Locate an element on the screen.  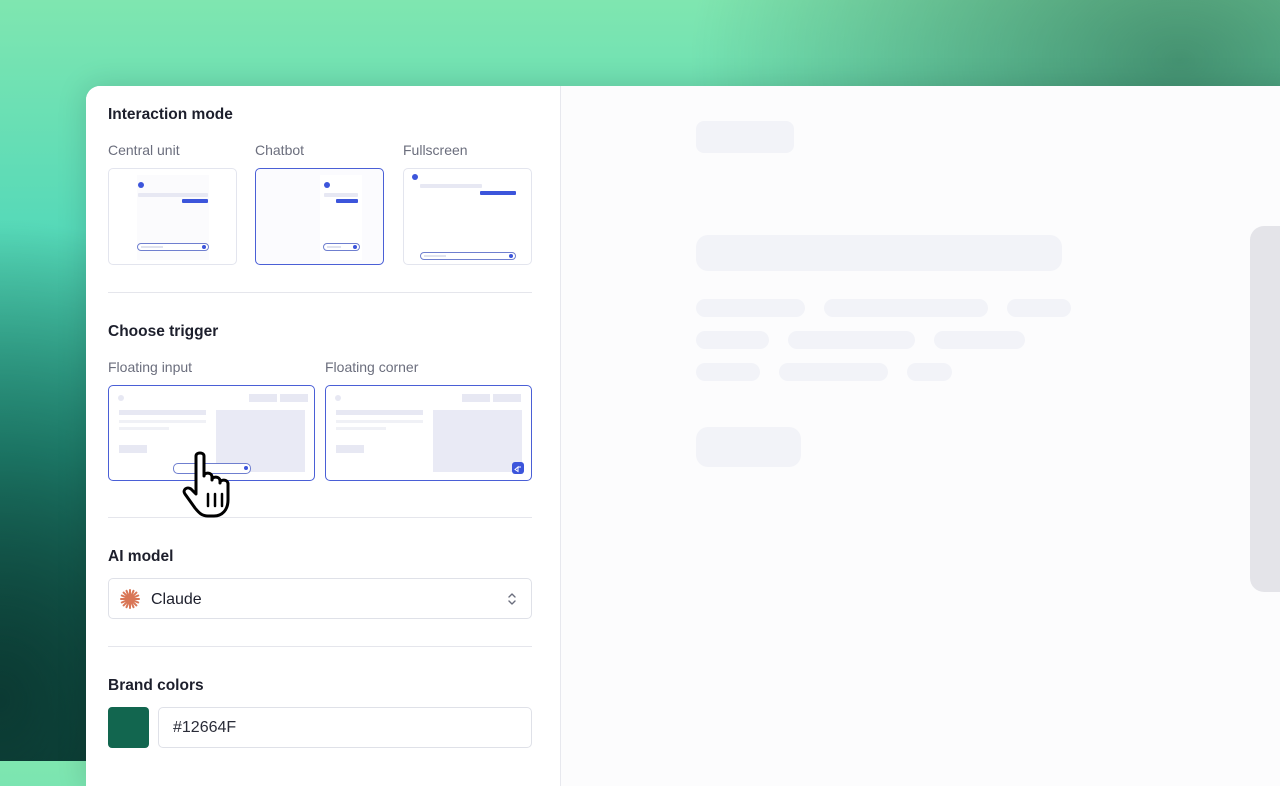
ai-model-title: AI model is located at coordinates (141, 556).